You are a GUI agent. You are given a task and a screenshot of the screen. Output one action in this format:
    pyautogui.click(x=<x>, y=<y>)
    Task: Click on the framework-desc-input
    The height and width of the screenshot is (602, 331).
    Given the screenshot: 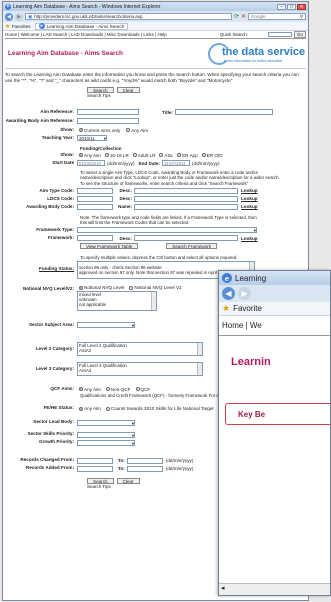 What is the action you would take?
    pyautogui.click(x=186, y=238)
    